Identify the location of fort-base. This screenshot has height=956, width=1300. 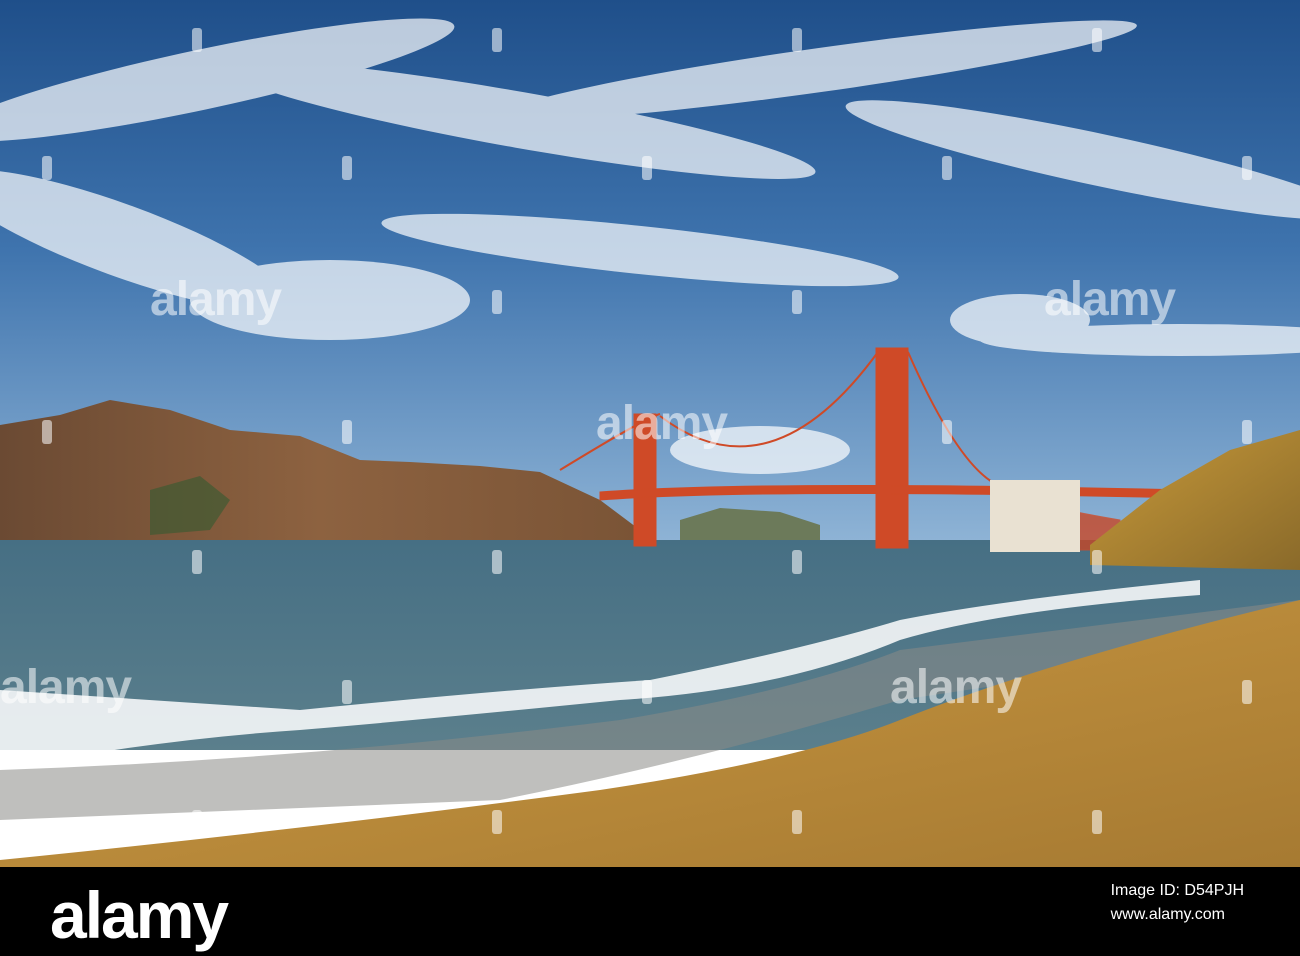
(1035, 516).